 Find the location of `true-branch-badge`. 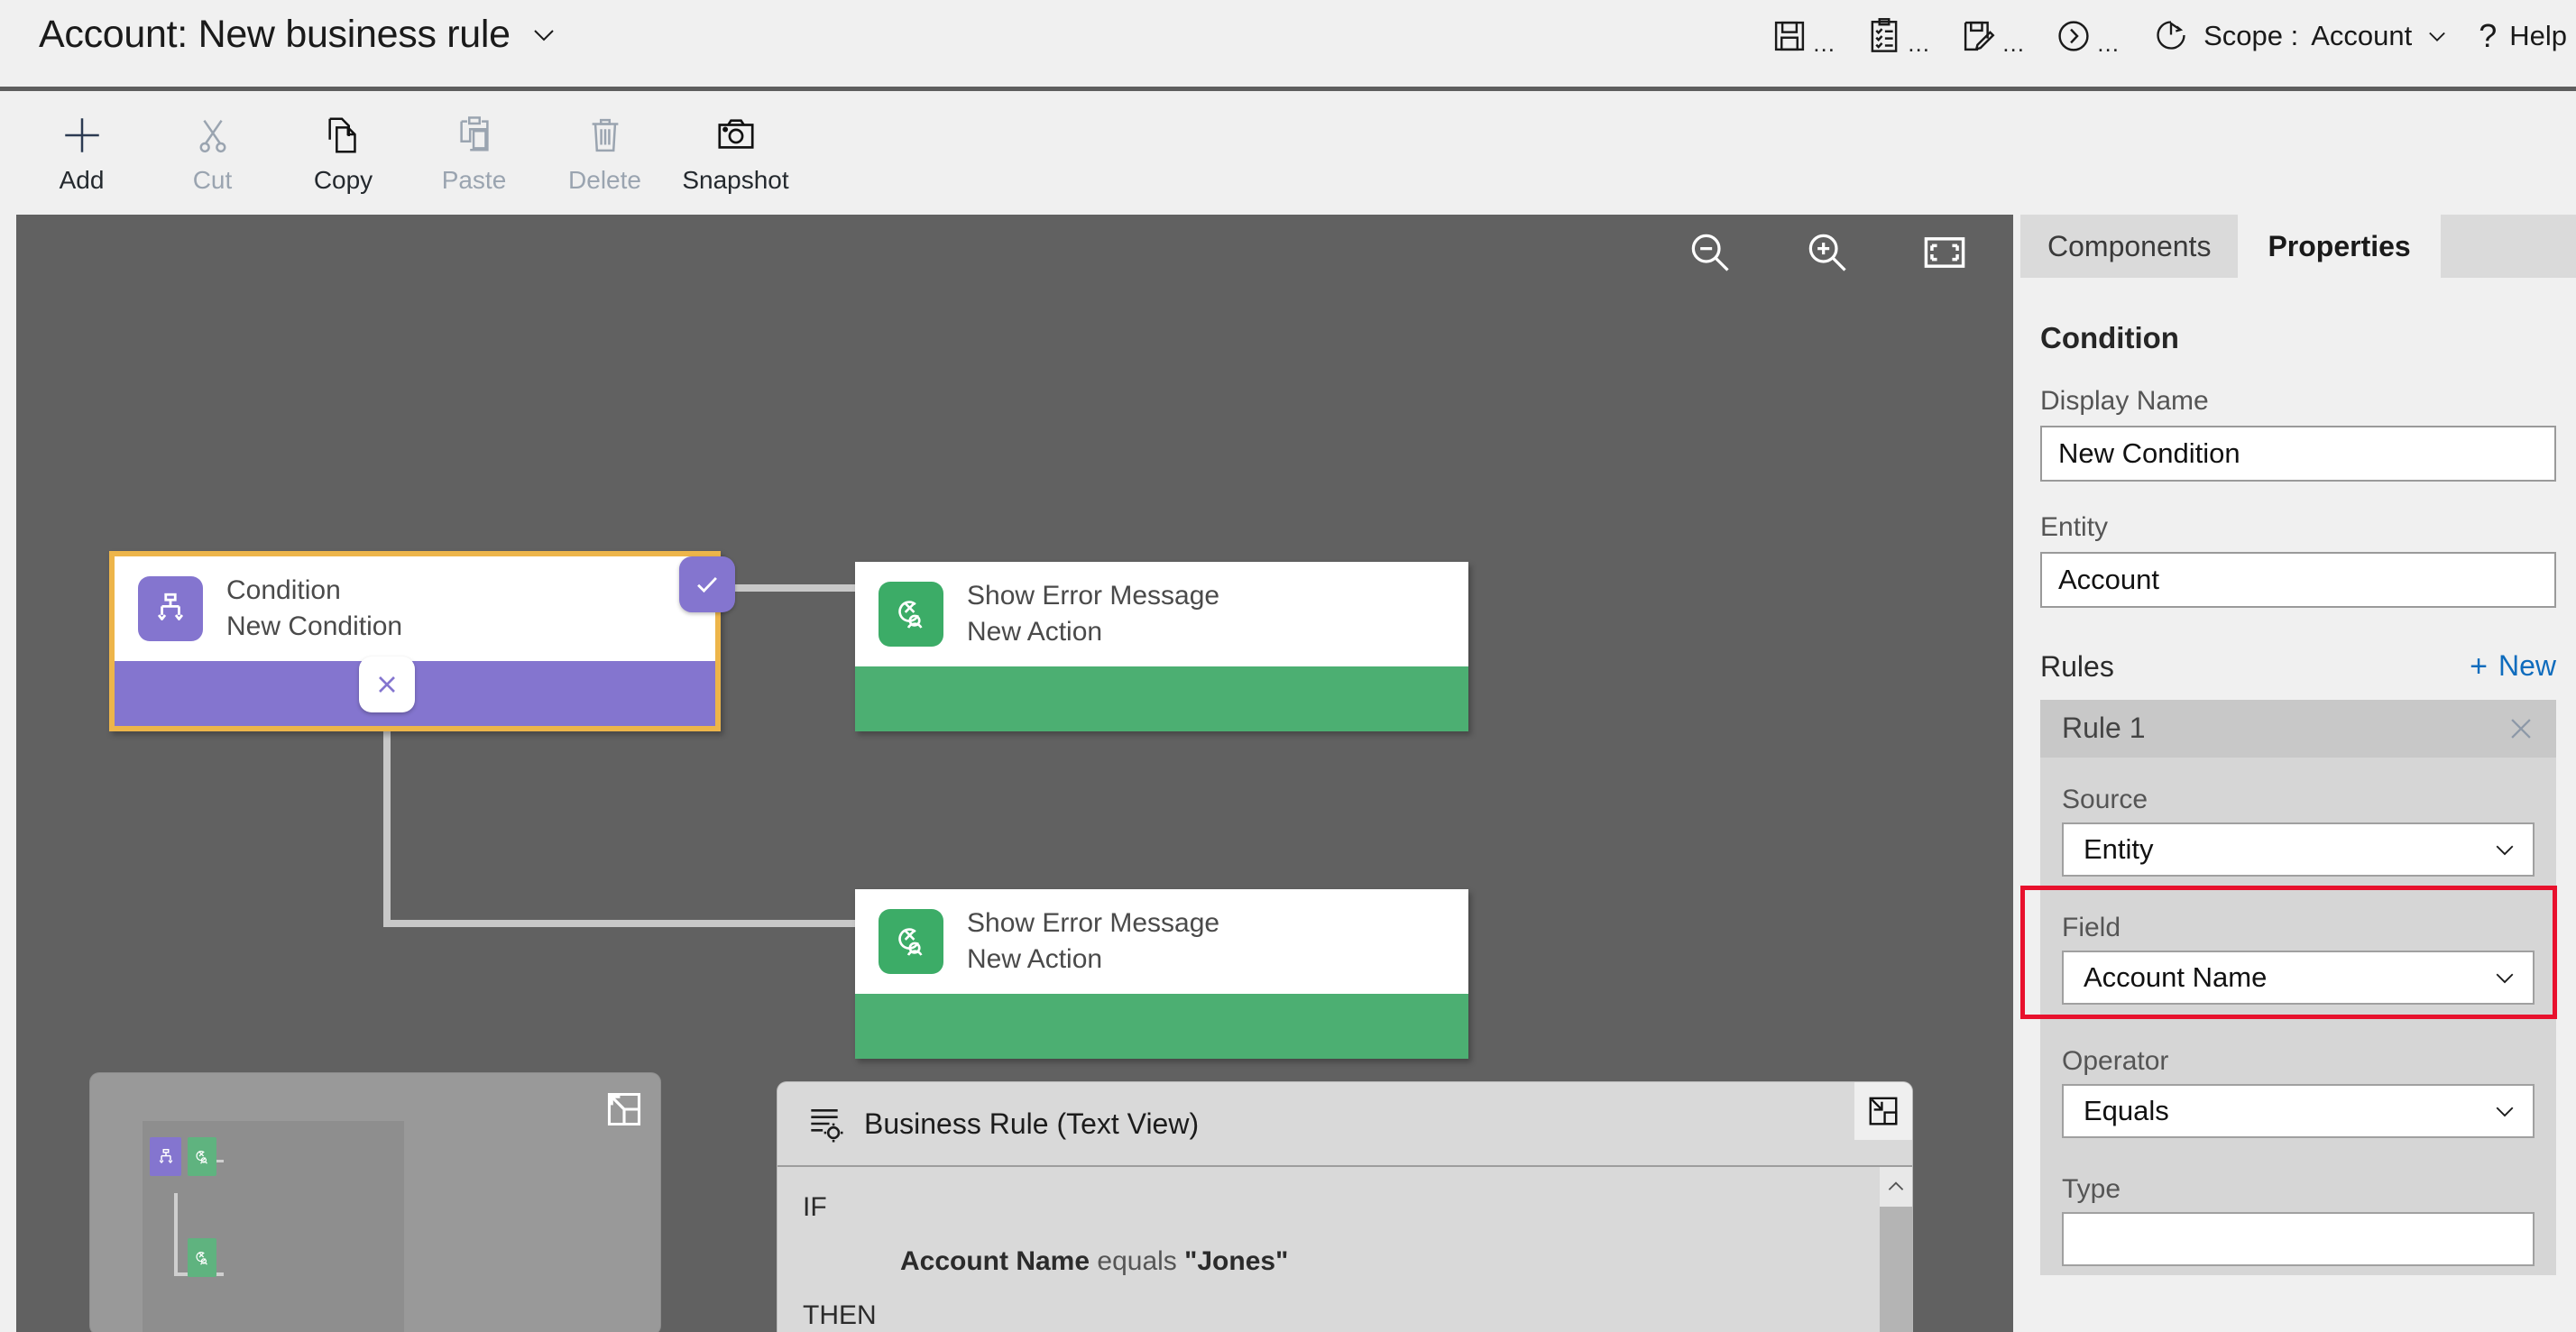

true-branch-badge is located at coordinates (707, 584).